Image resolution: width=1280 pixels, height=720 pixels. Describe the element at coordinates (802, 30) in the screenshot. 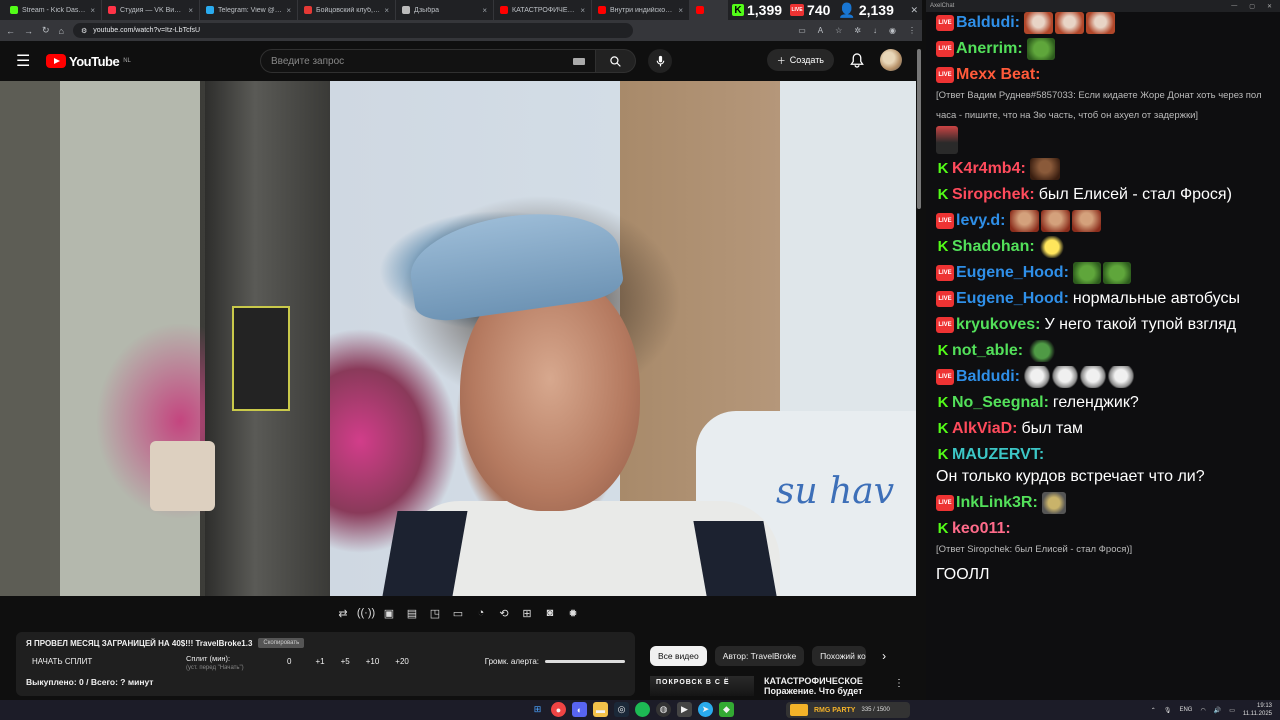

I see `cast-icon: ▭` at that location.